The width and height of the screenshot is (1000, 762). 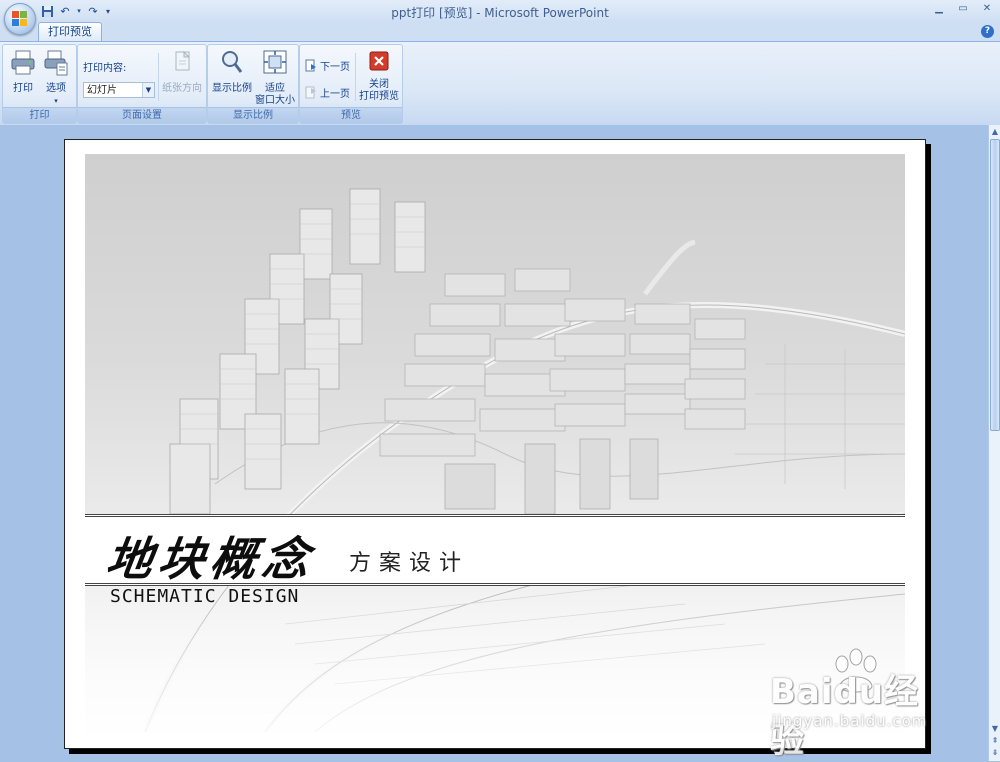 What do you see at coordinates (310, 92) in the screenshot?
I see `previous-page-icon` at bounding box center [310, 92].